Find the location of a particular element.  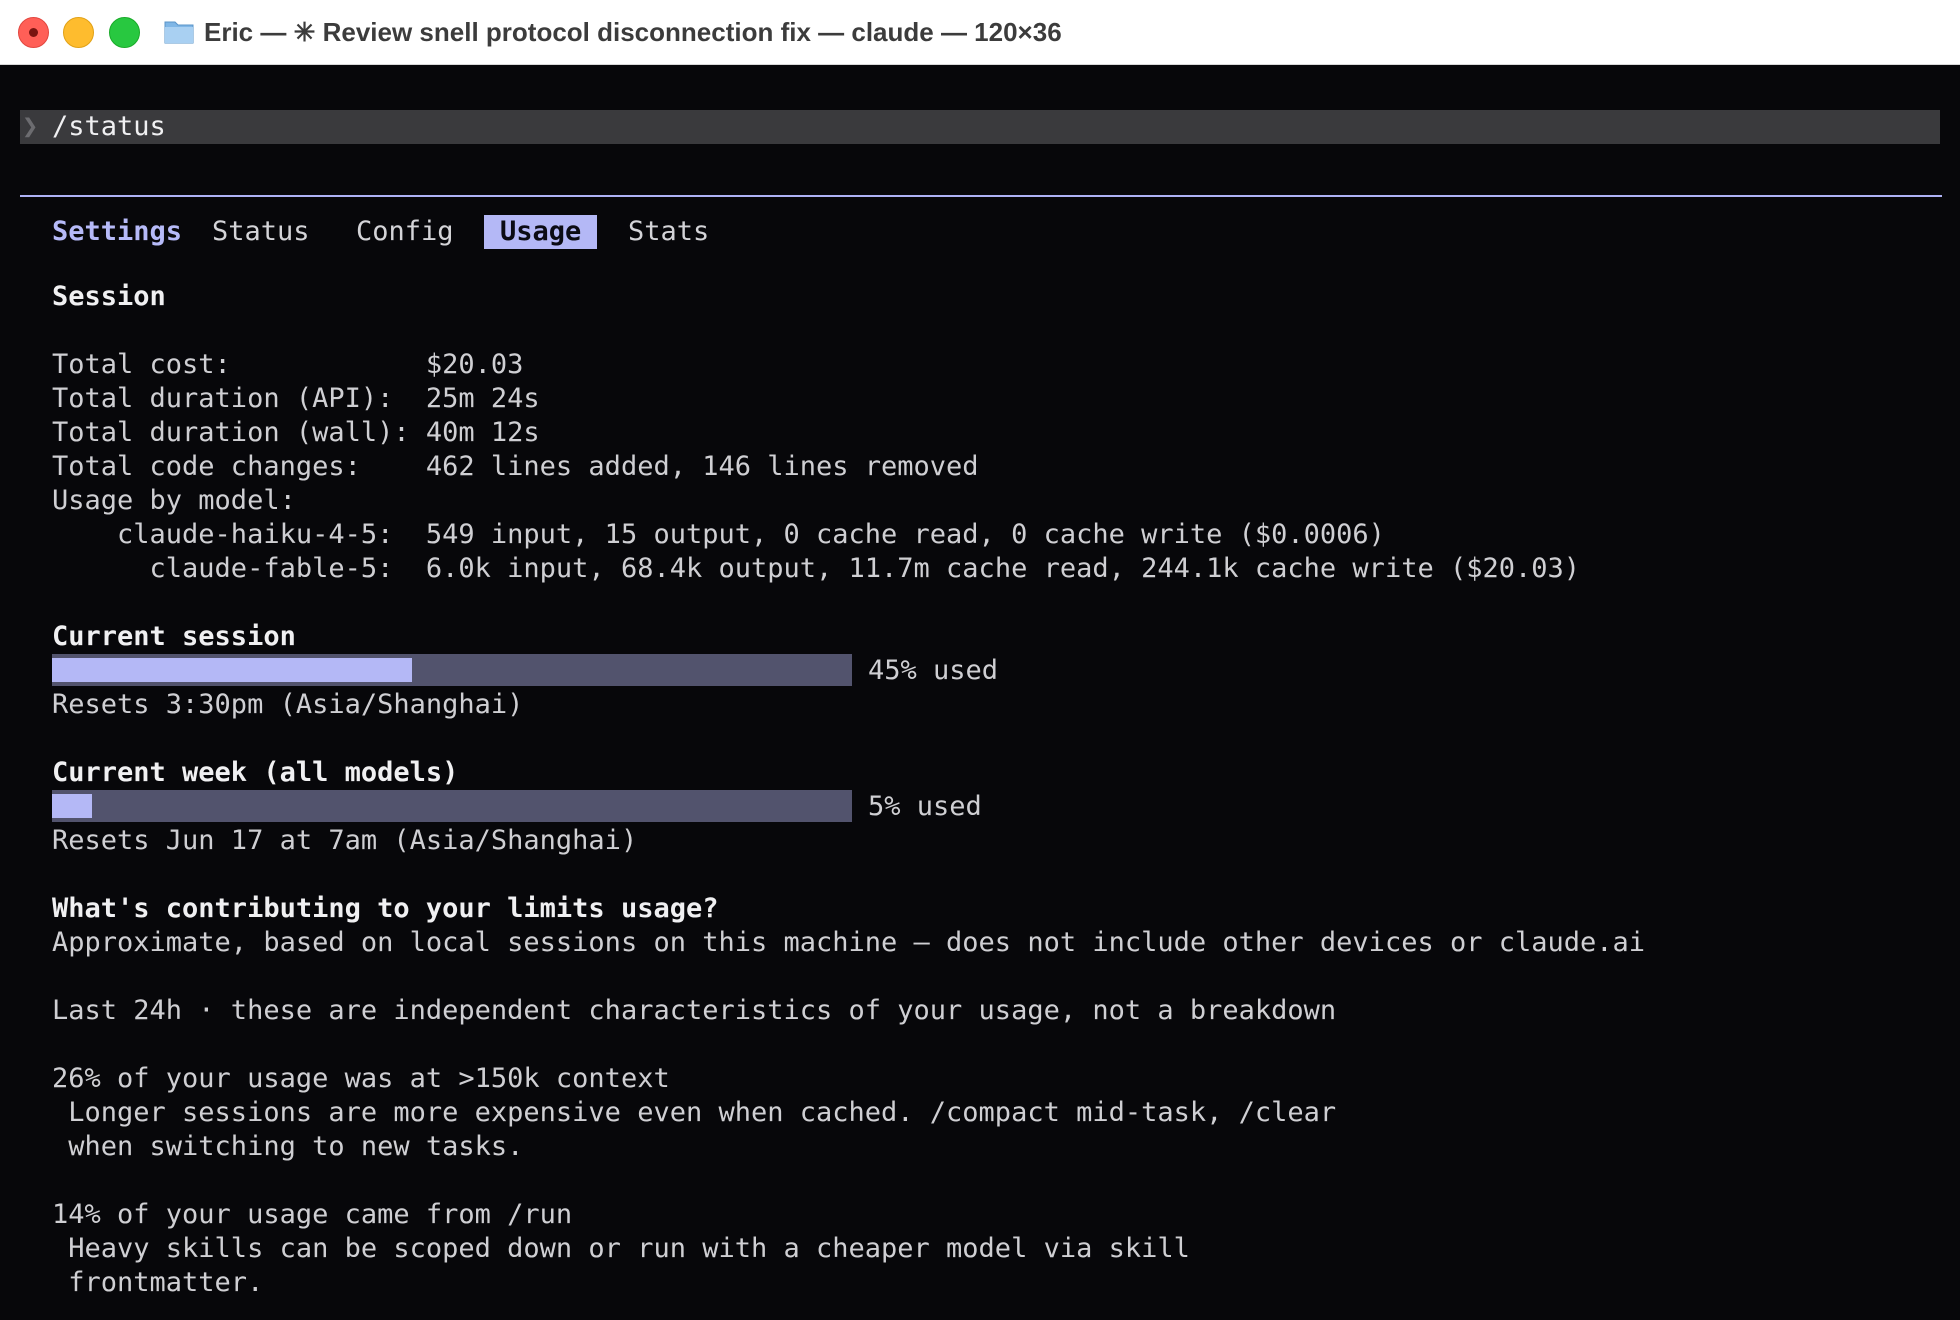

current-session-progress-fill is located at coordinates (232, 670).